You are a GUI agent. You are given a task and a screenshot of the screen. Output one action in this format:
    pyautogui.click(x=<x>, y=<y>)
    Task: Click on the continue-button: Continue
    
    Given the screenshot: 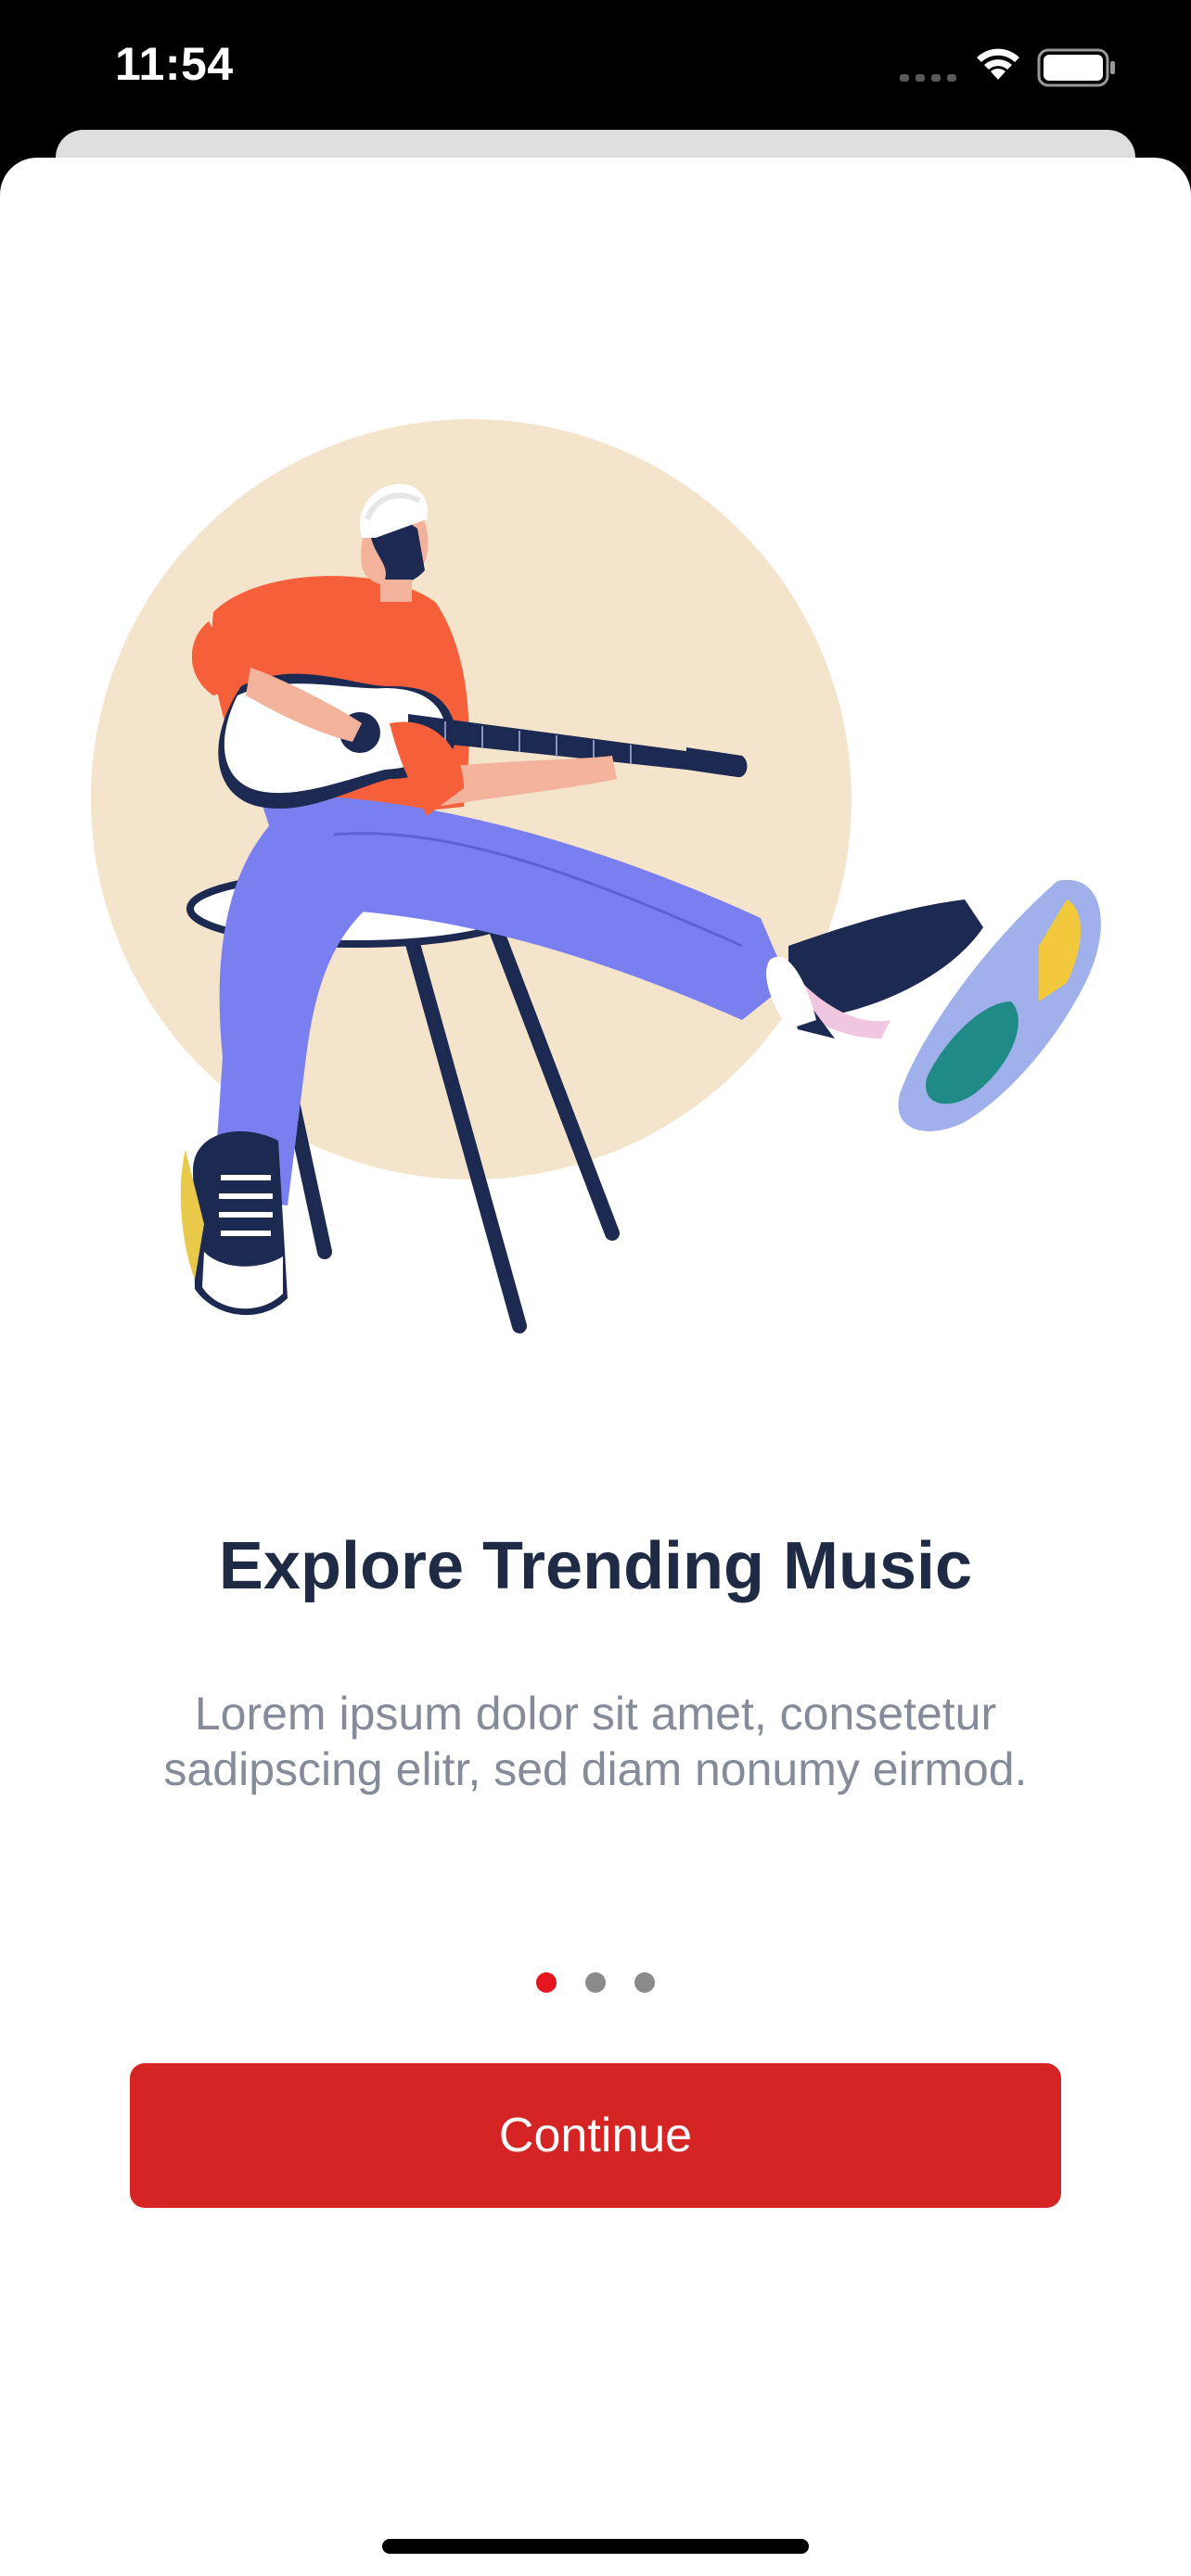 What is the action you would take?
    pyautogui.click(x=595, y=2136)
    